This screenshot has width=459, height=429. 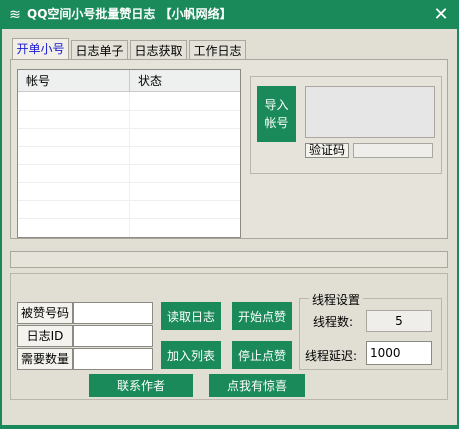 I want to click on thread-count-label: 线程数:, so click(x=333, y=322).